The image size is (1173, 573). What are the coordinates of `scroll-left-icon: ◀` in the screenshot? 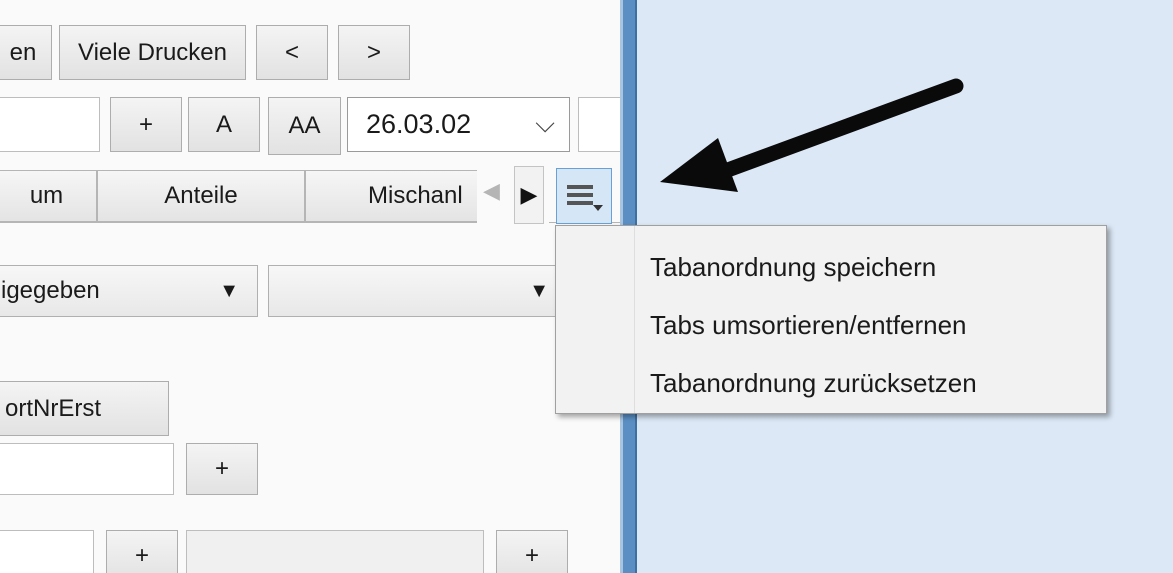 It's located at (491, 191).